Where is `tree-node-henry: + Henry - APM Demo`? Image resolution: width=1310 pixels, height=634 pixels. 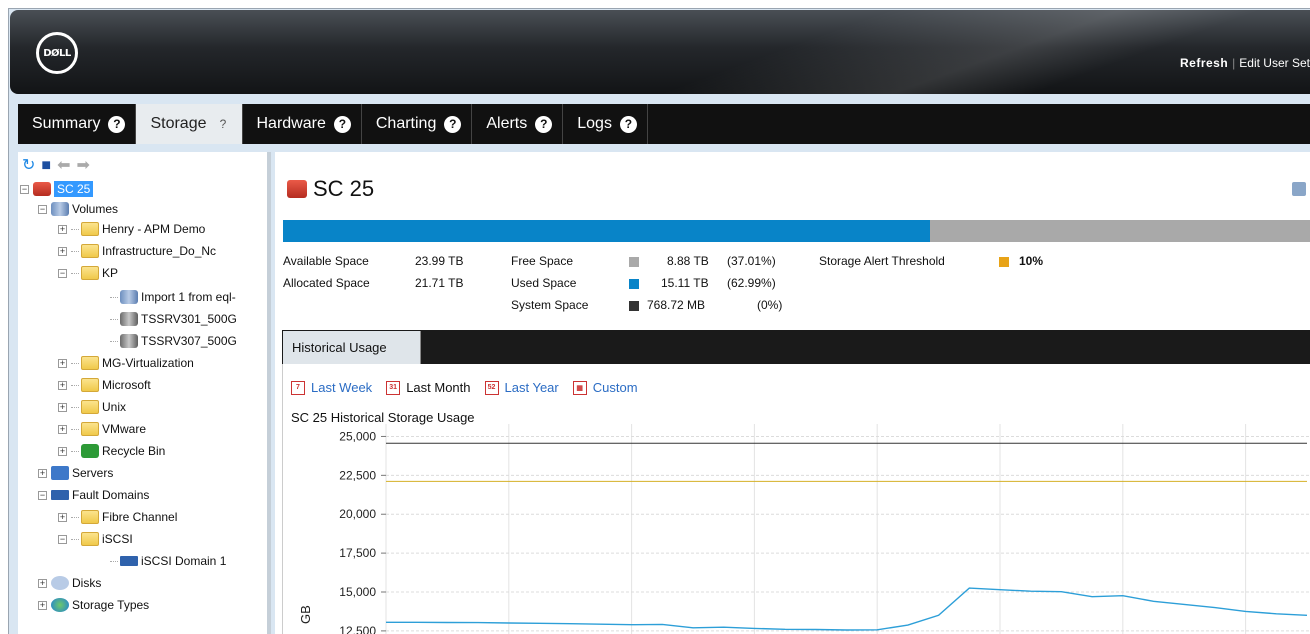
tree-node-henry: + Henry - APM Demo is located at coordinates (131, 229).